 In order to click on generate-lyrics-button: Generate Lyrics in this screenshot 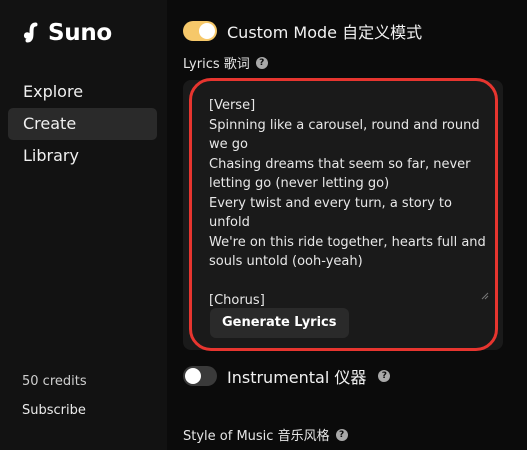, I will do `click(279, 323)`.